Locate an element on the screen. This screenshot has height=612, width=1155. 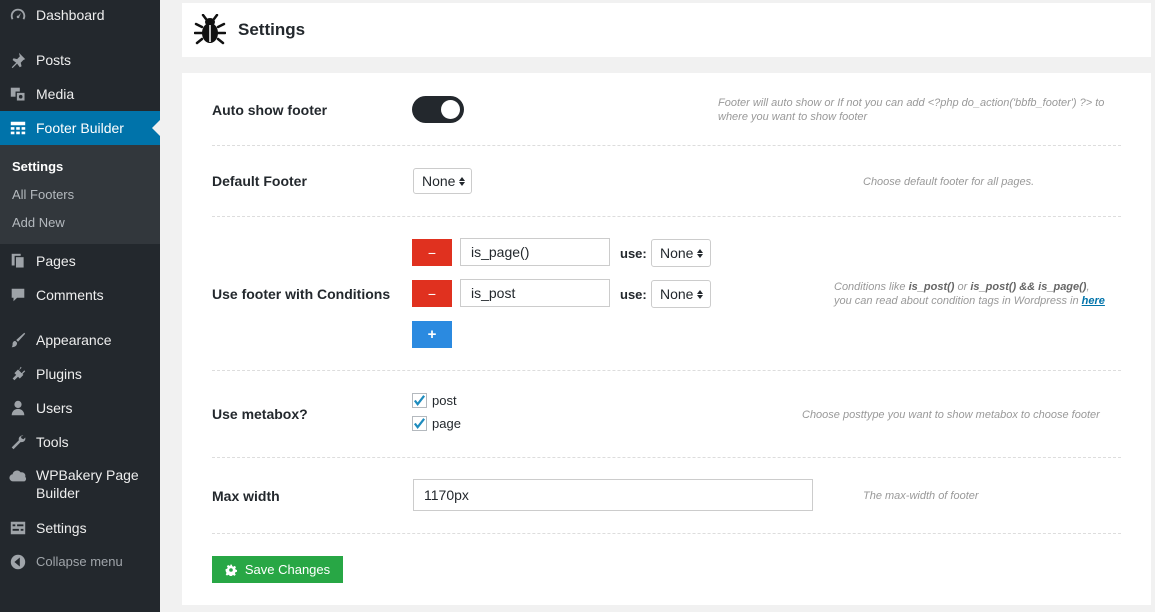
wrench-icon is located at coordinates (18, 442).